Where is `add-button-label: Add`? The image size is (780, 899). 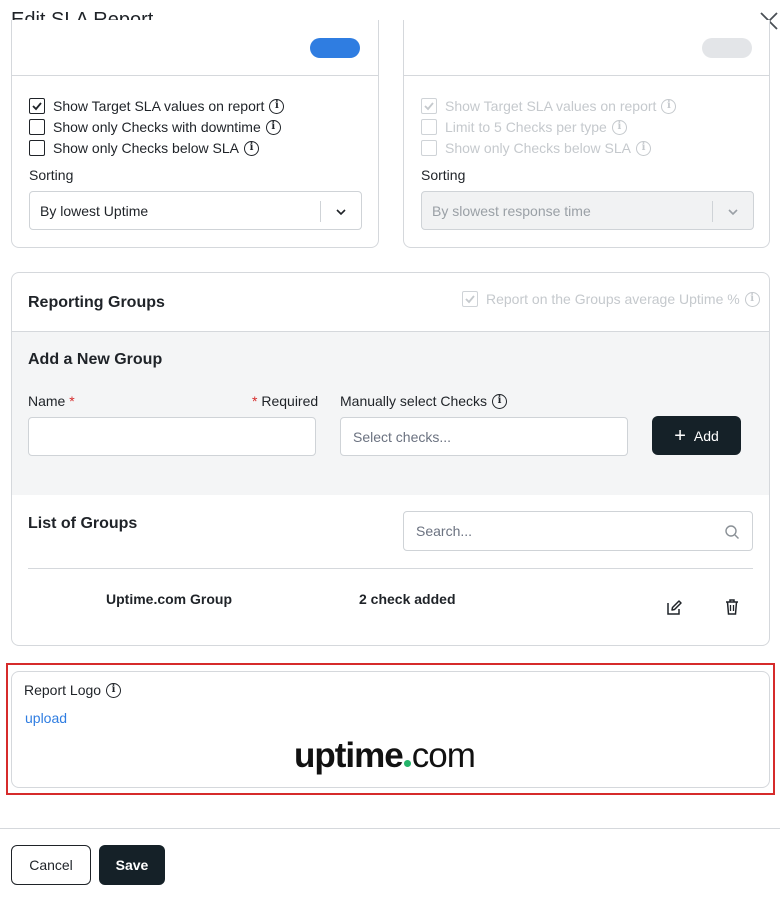
add-button-label: Add is located at coordinates (706, 435).